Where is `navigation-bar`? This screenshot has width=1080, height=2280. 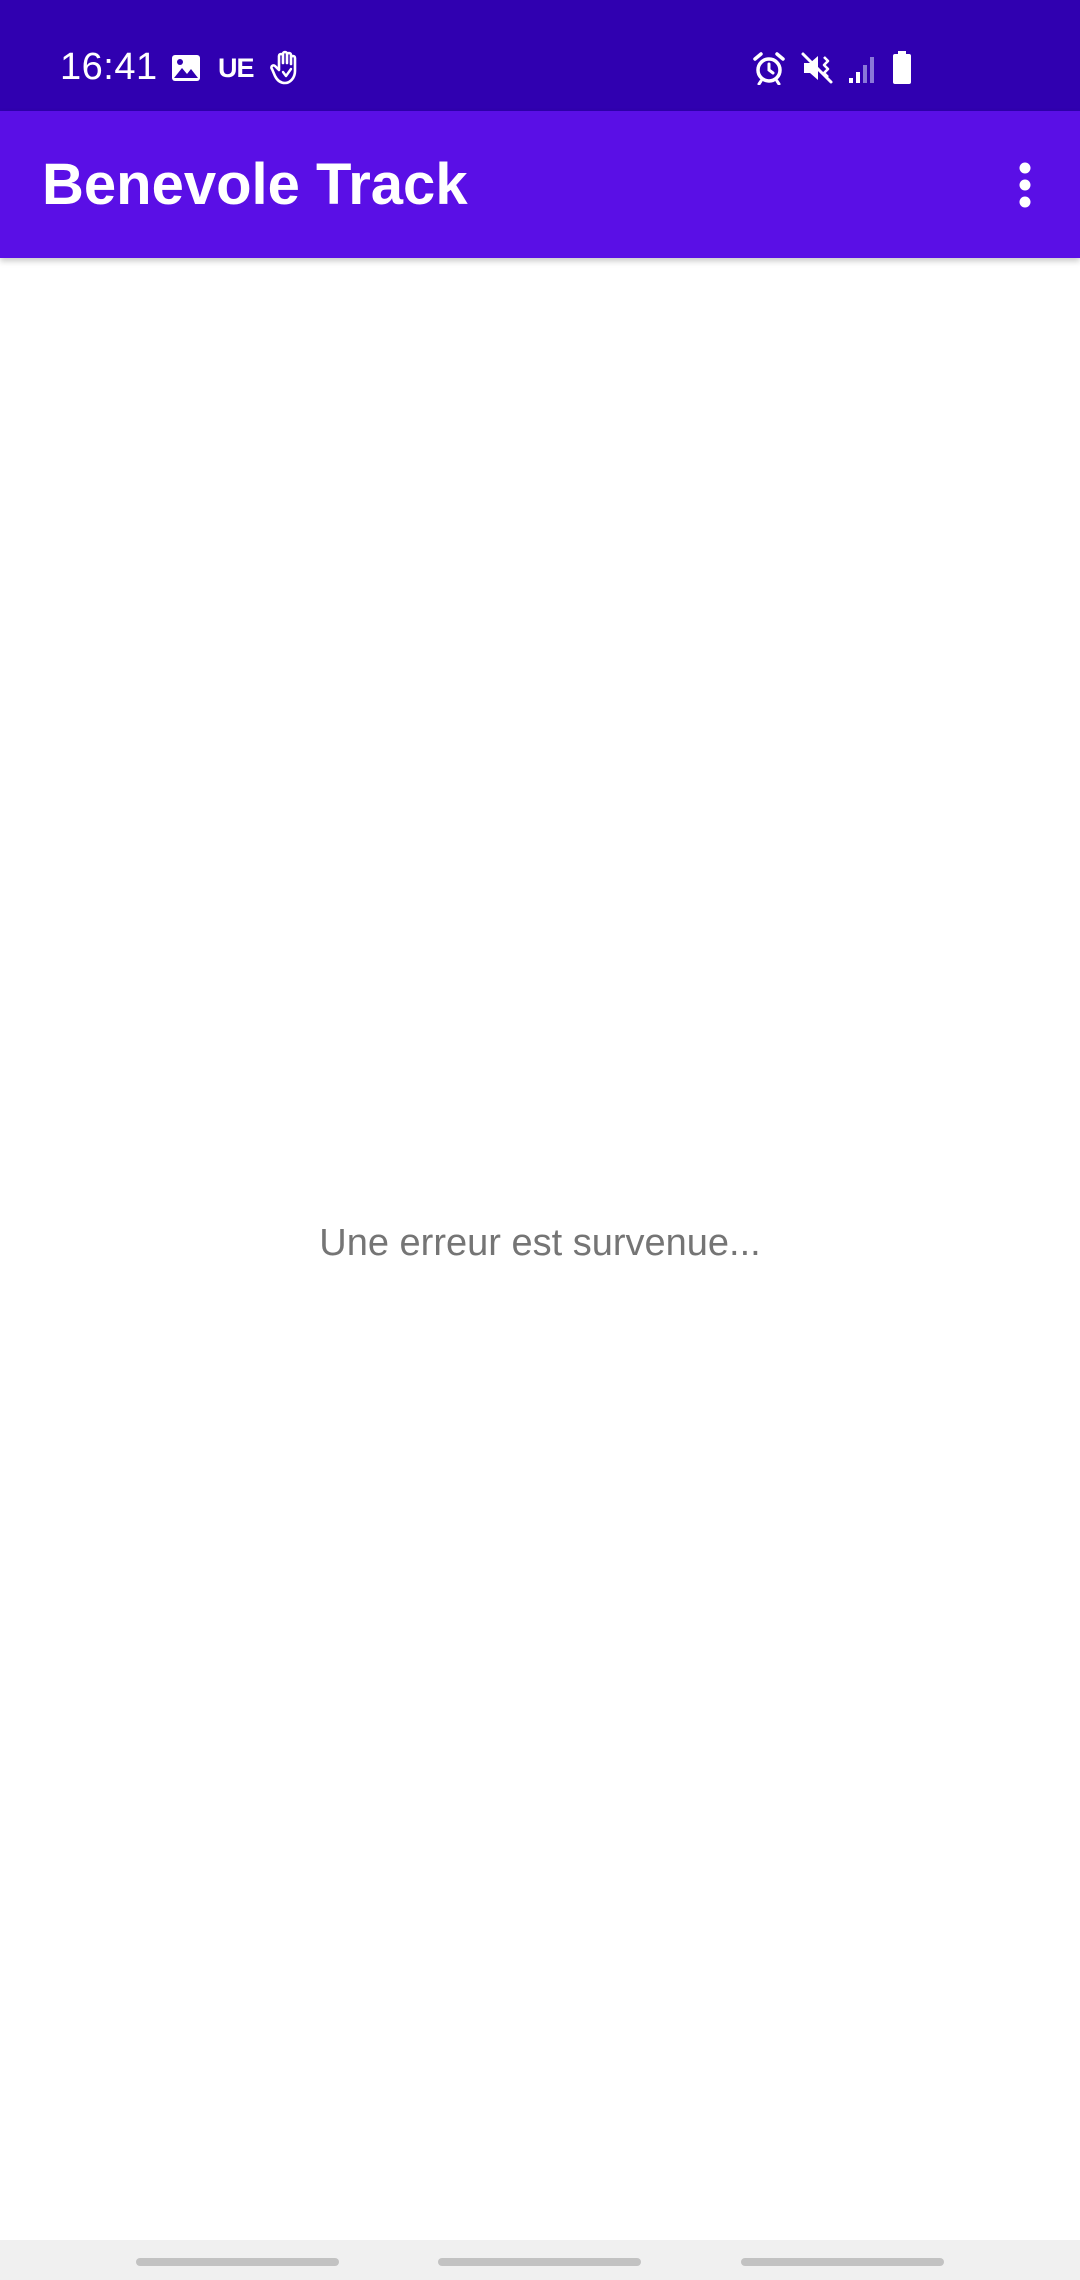
navigation-bar is located at coordinates (540, 2260).